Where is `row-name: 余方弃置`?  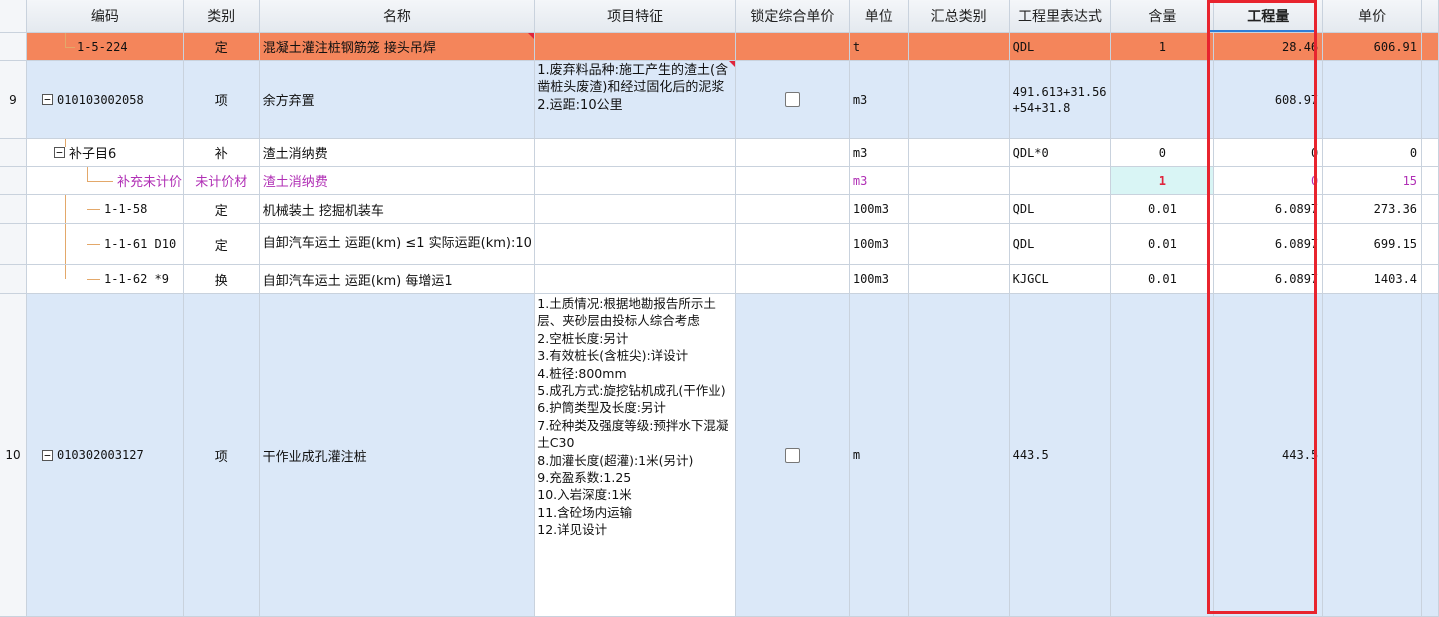
row-name: 余方弃置 is located at coordinates (398, 99).